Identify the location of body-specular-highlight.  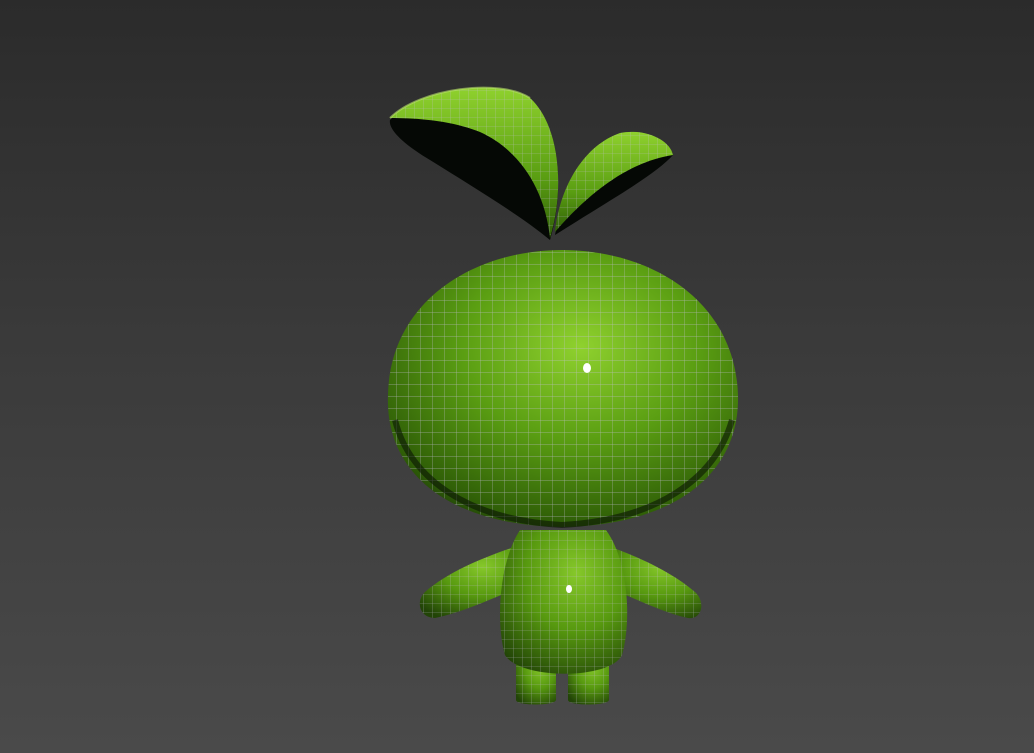
(569, 589).